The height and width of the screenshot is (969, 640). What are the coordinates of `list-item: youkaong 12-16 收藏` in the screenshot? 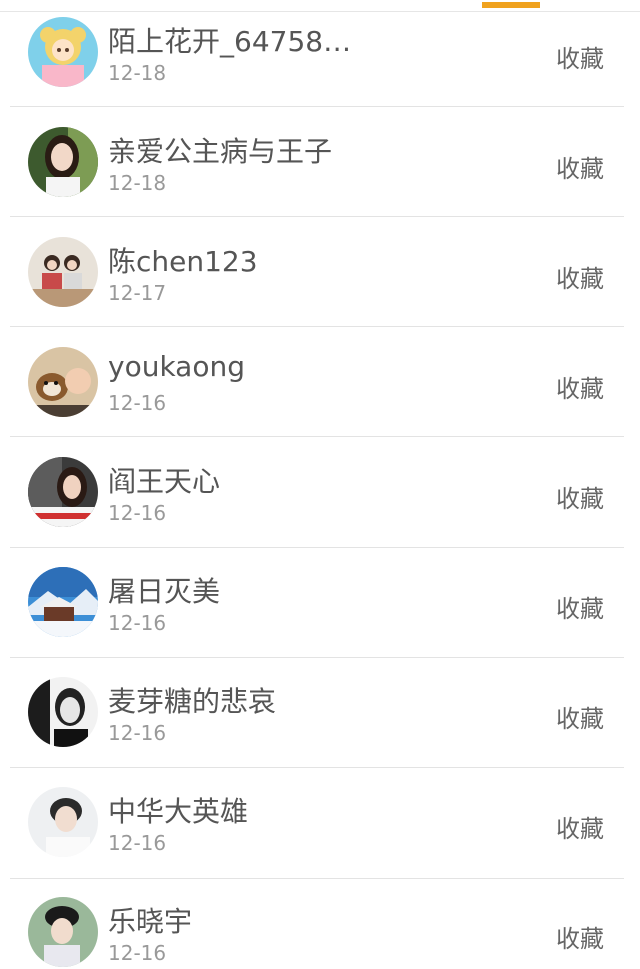 It's located at (320, 385).